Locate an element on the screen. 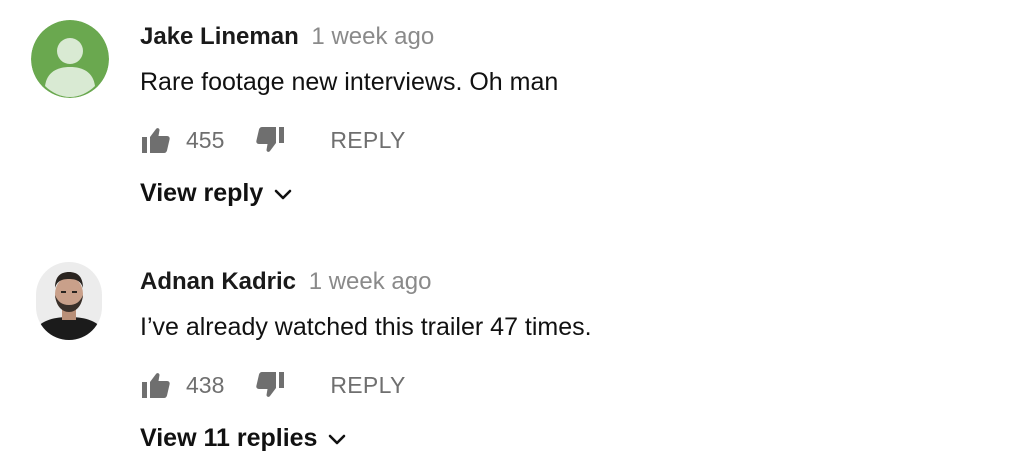 This screenshot has width=1024, height=462. view-replies-label: View reply is located at coordinates (202, 193).